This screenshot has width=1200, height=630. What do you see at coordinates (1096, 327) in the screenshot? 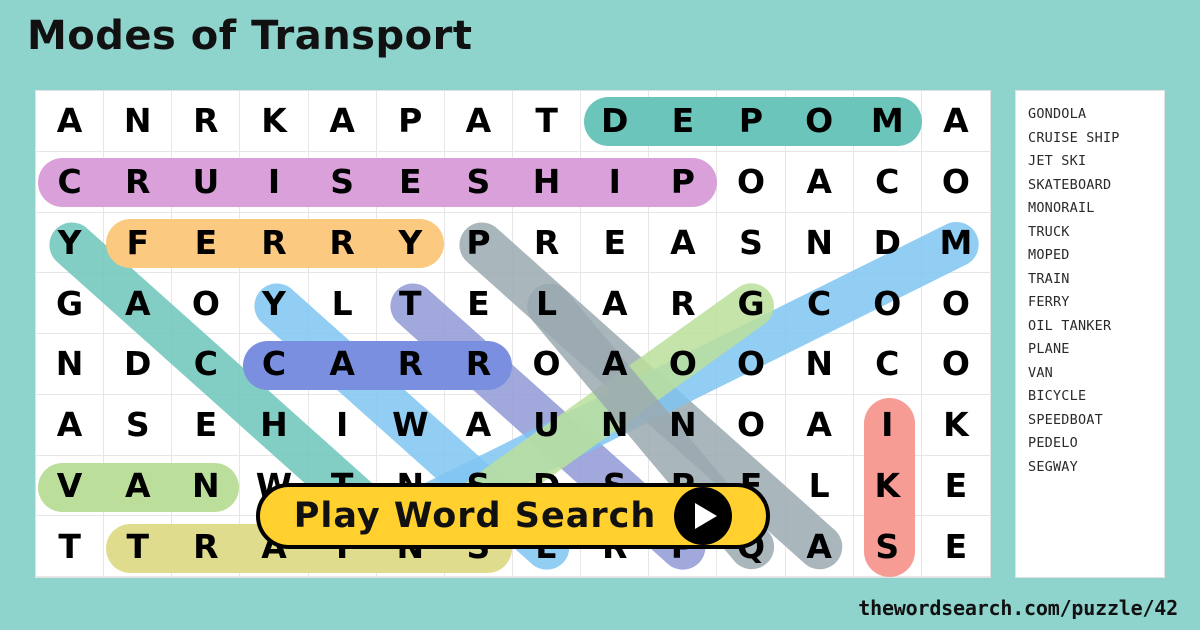
I see `word-list-item: OIL TANKER` at bounding box center [1096, 327].